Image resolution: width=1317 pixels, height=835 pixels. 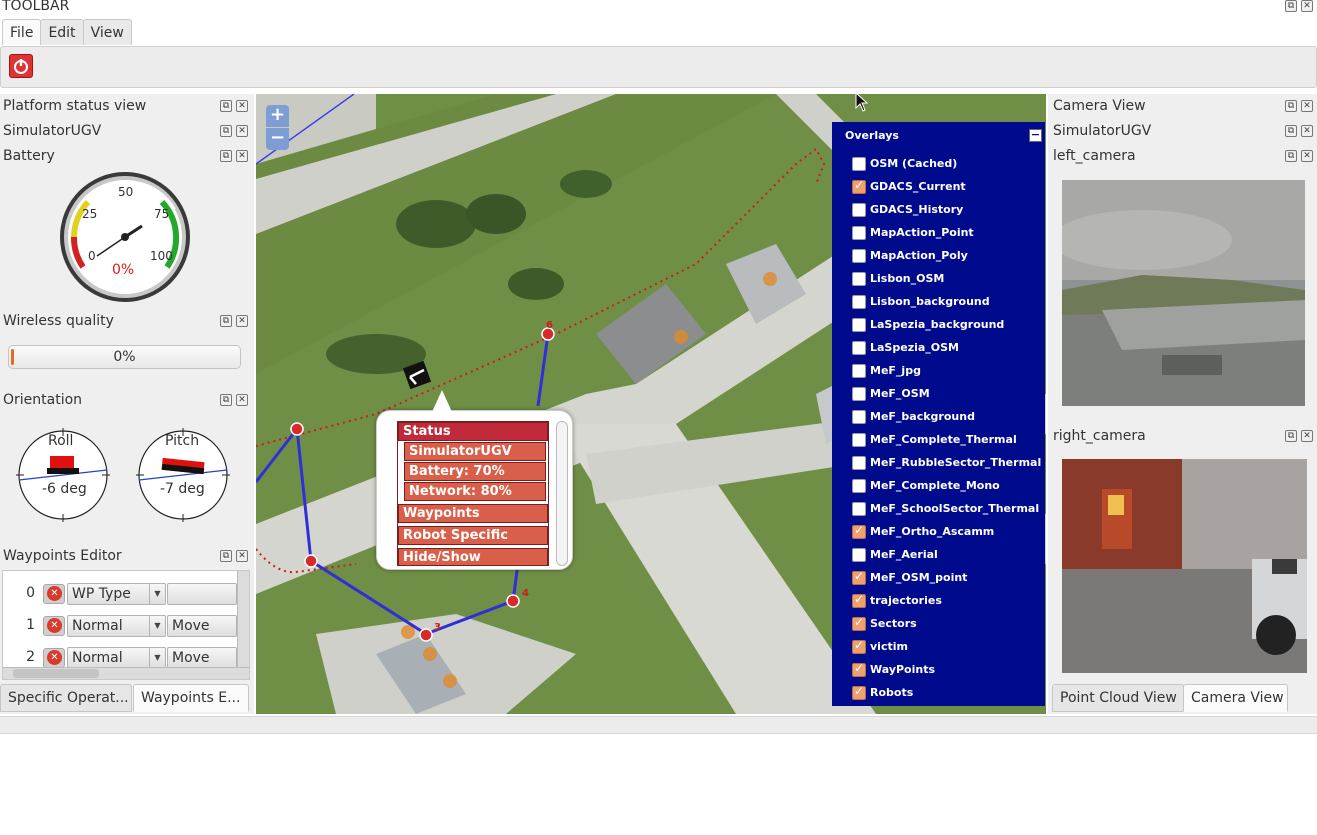 What do you see at coordinates (921, 301) in the screenshot?
I see `overlay-item: Lisbon_background` at bounding box center [921, 301].